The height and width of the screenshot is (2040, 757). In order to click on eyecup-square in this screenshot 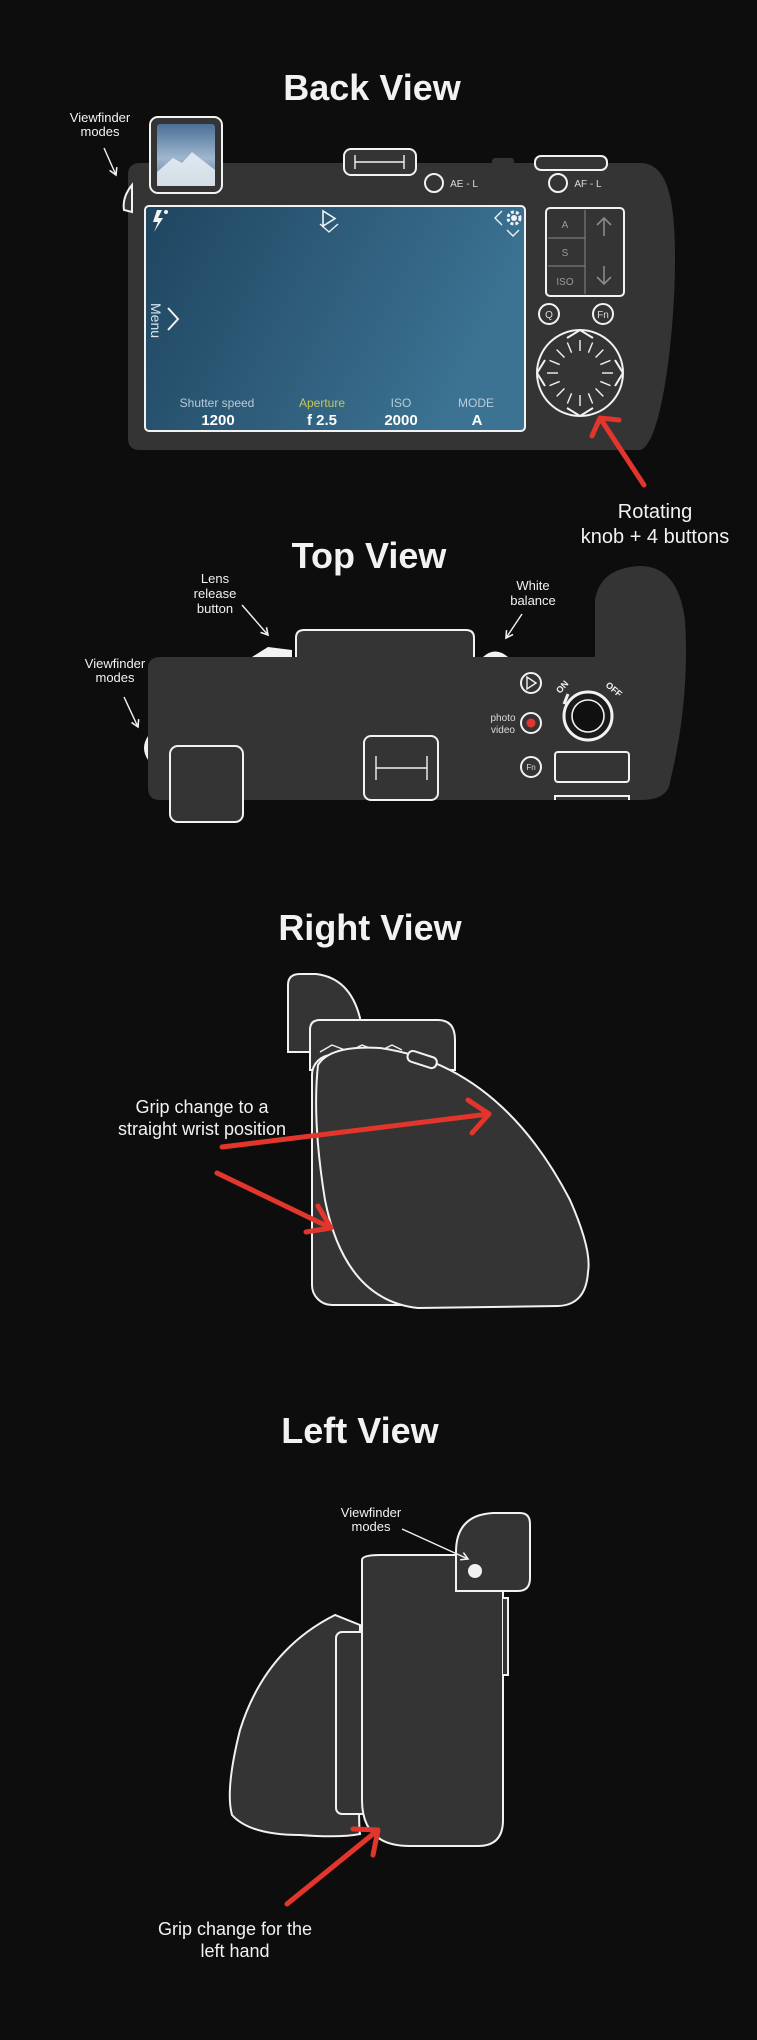, I will do `click(206, 784)`.